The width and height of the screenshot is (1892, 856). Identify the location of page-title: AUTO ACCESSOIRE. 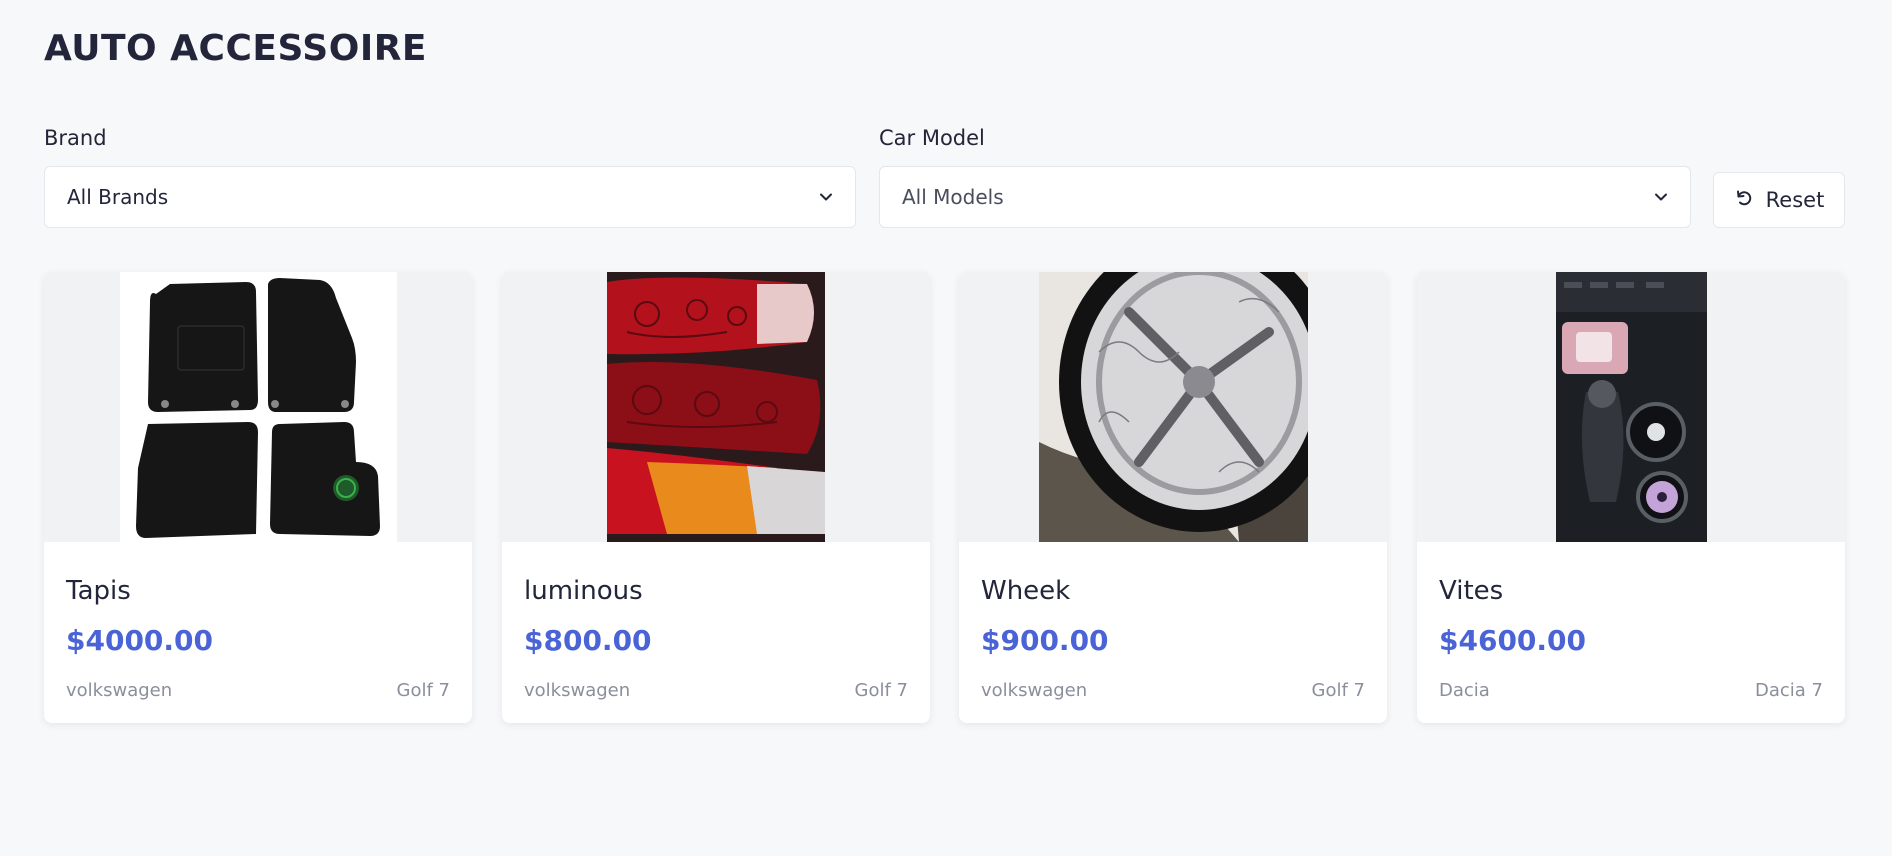
(236, 48).